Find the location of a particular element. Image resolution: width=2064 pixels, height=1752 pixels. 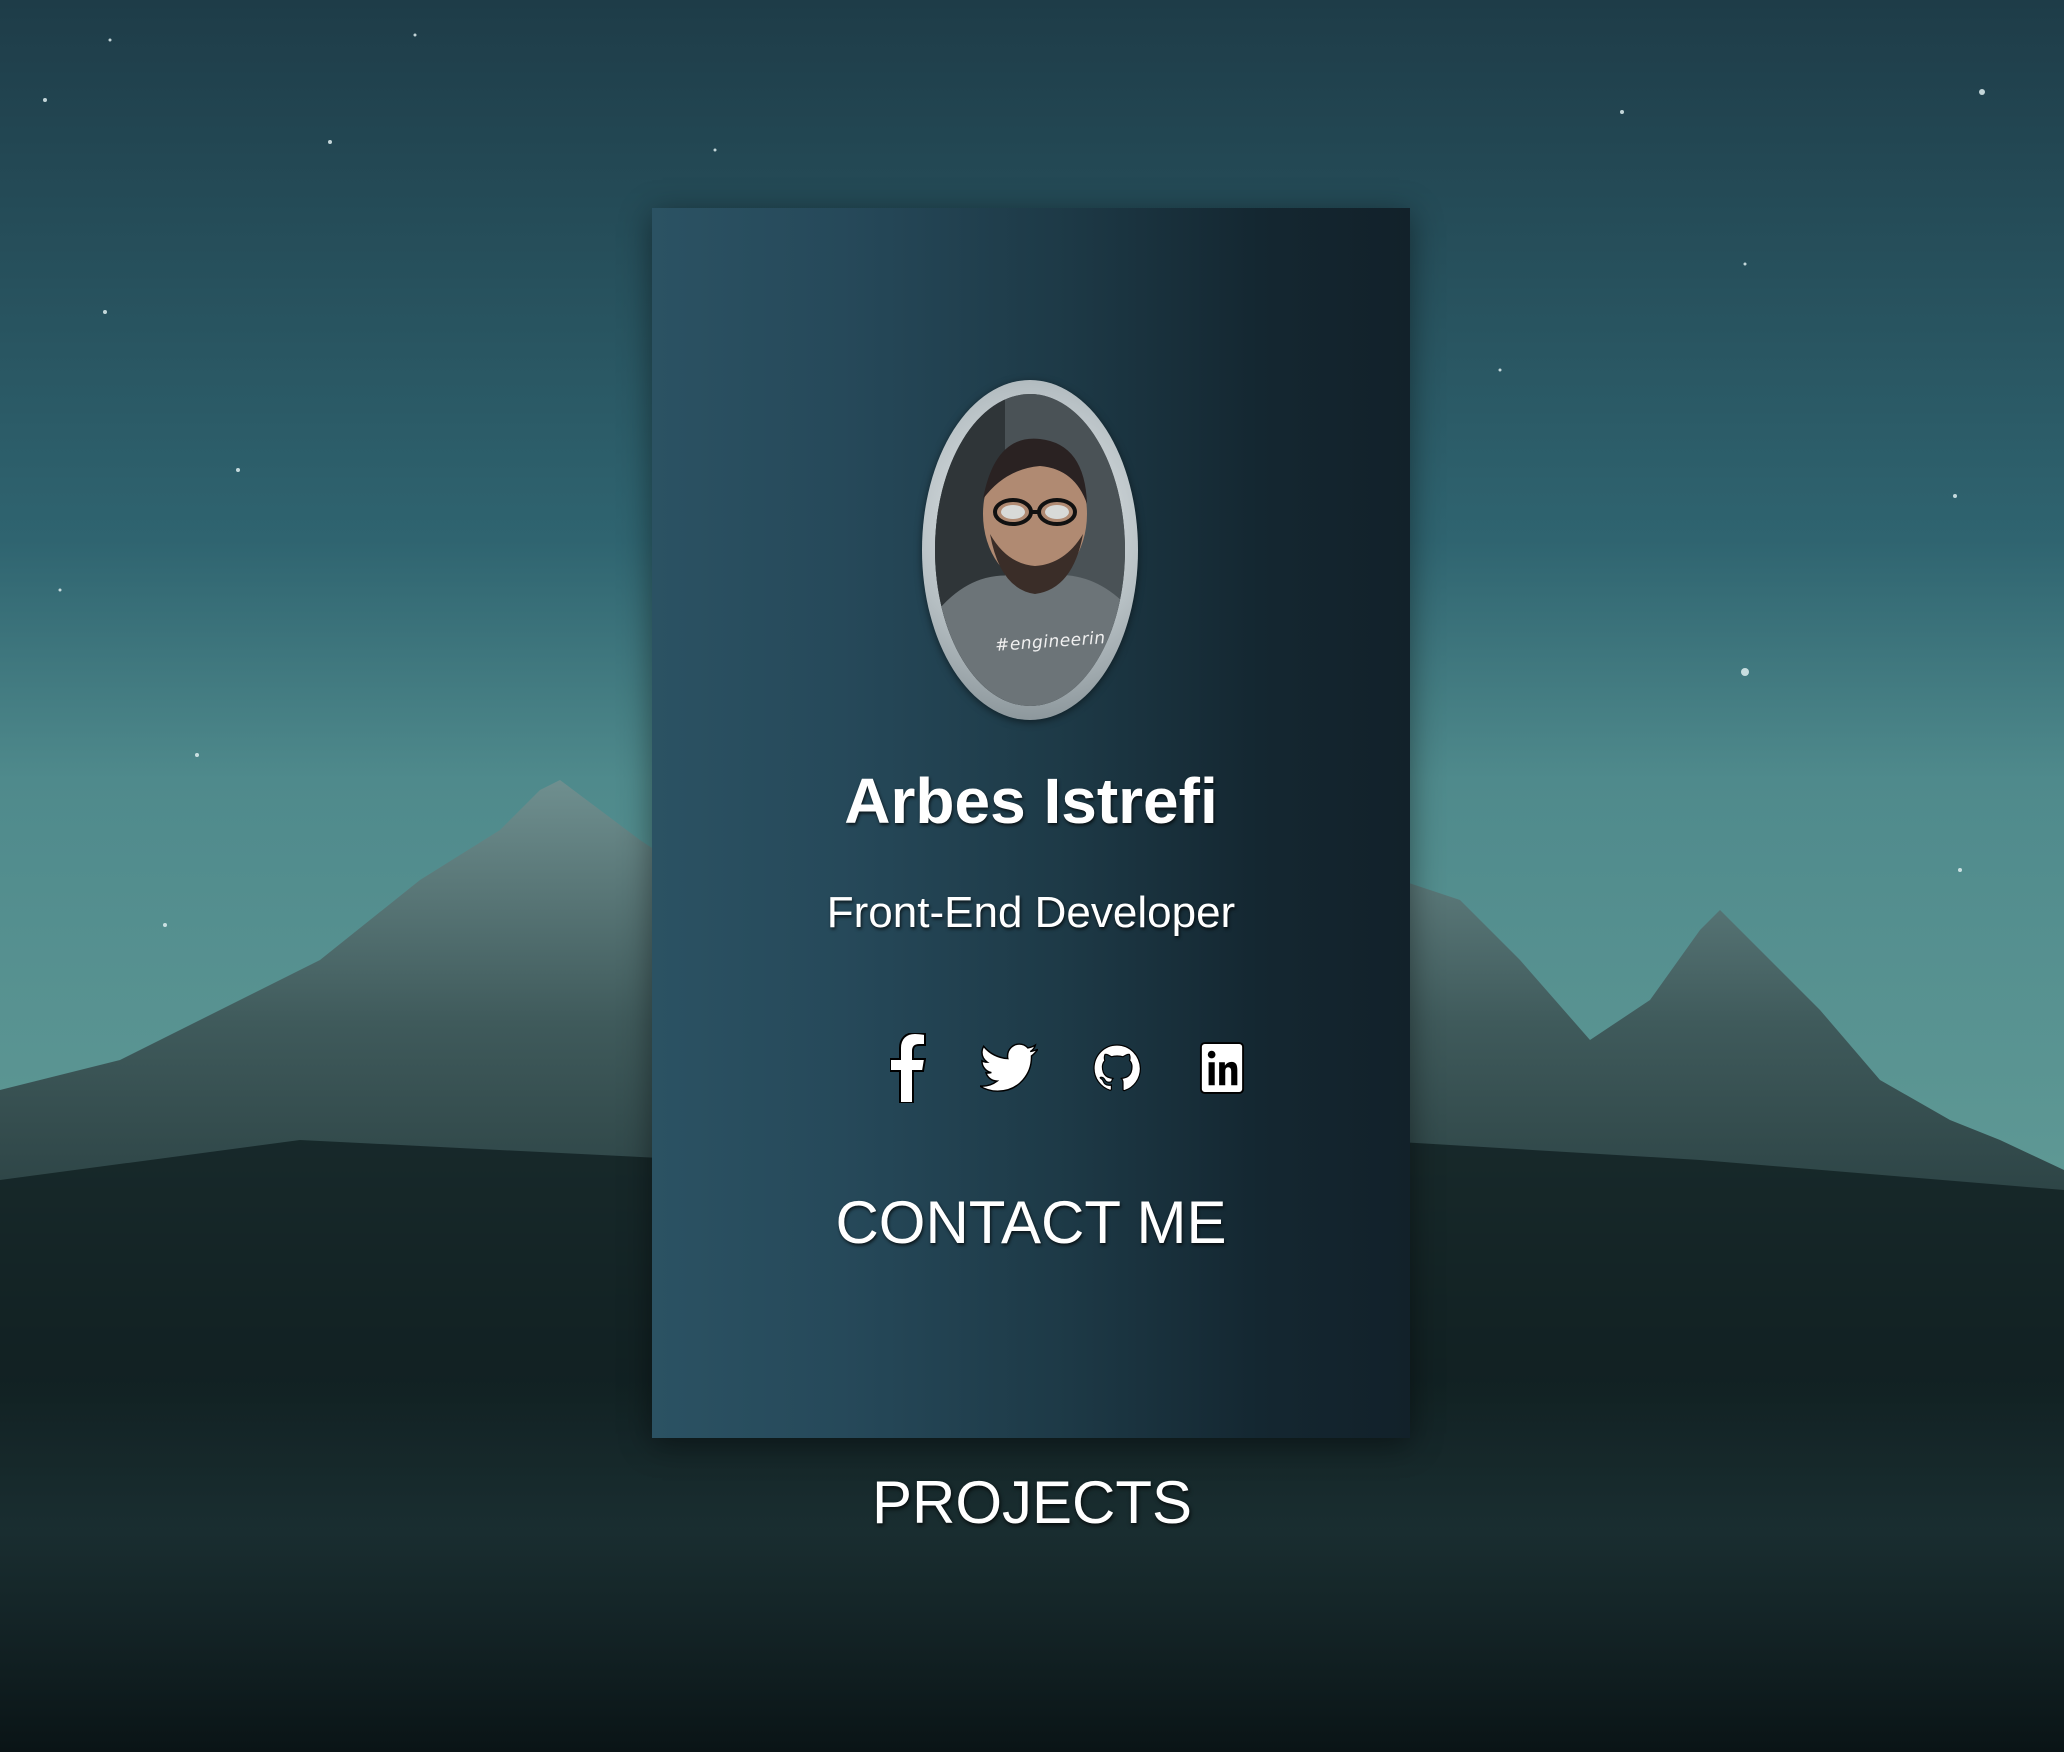

linkedin-icon is located at coordinates (1222, 1068).